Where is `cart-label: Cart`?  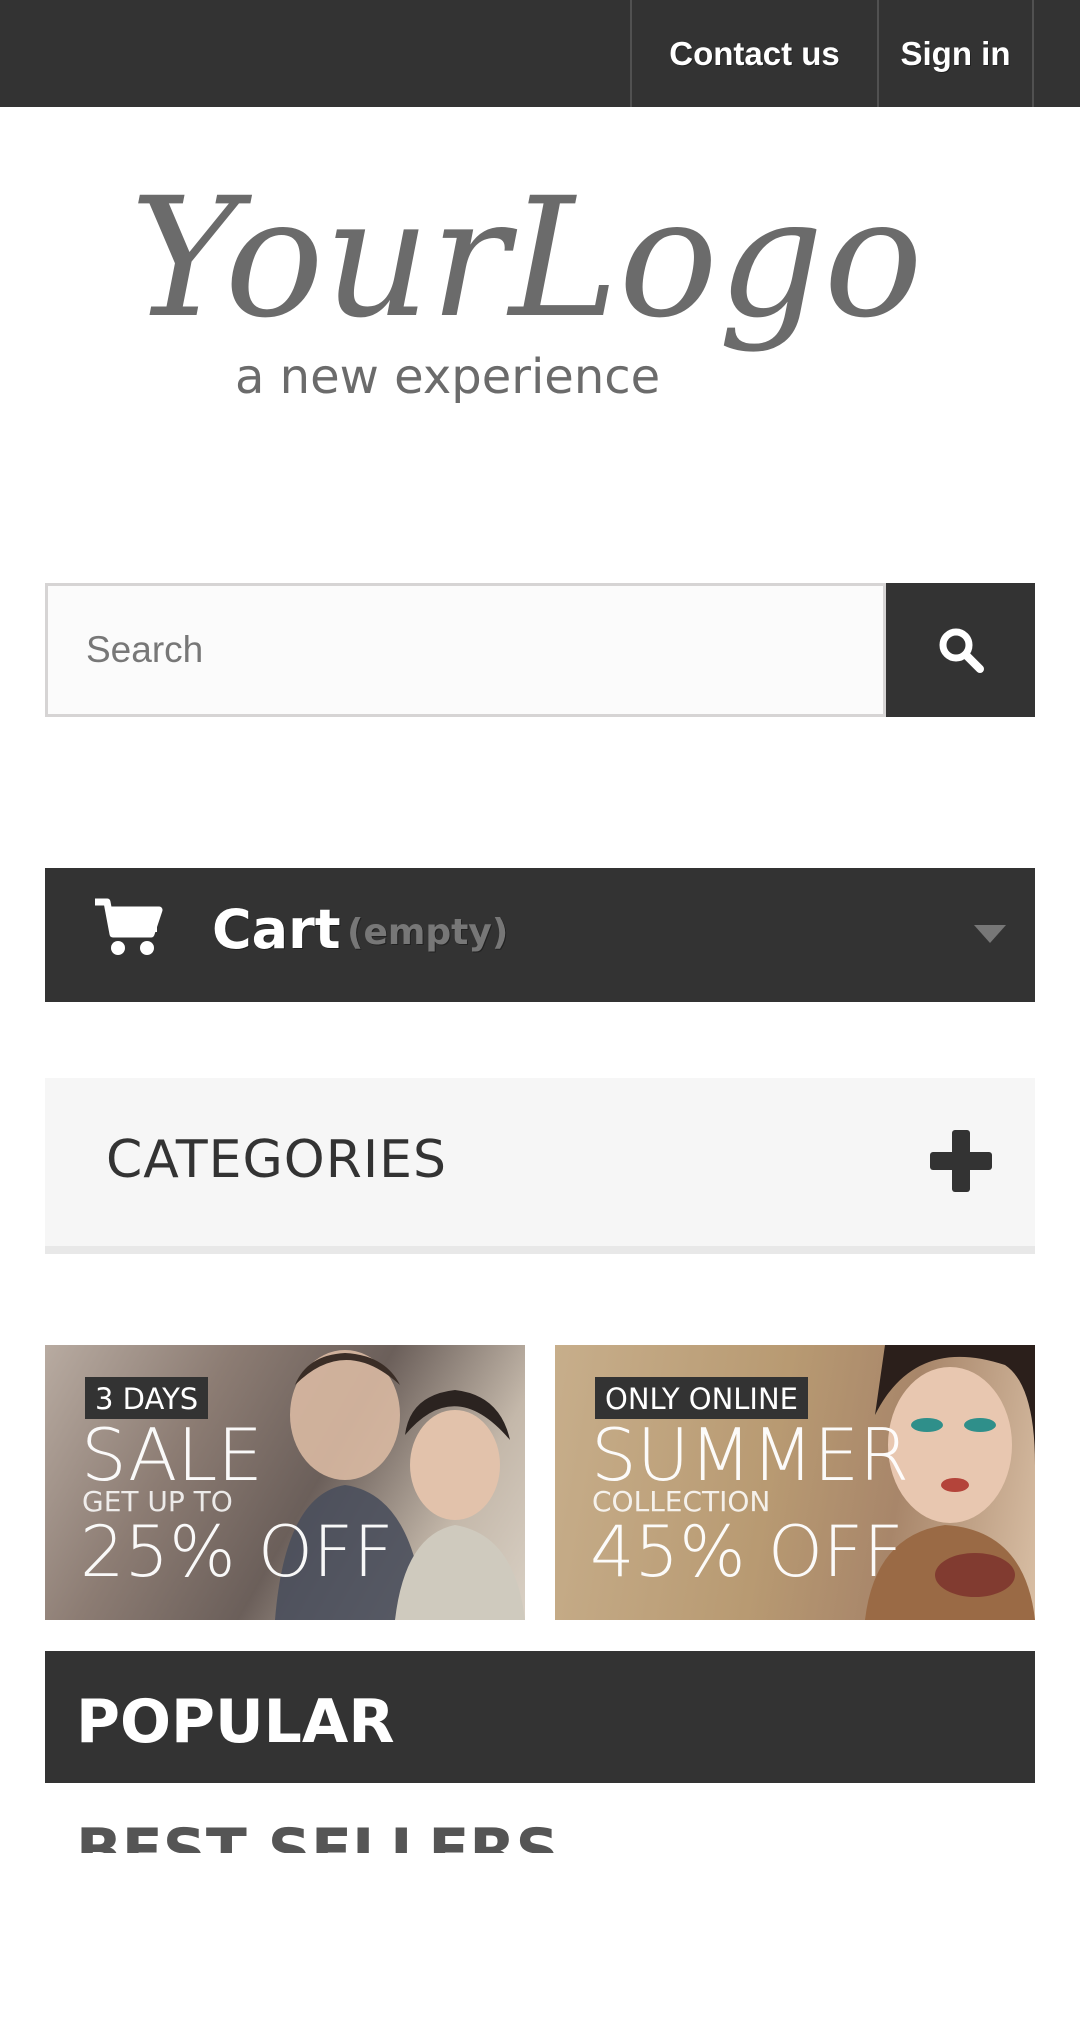 cart-label: Cart is located at coordinates (276, 929).